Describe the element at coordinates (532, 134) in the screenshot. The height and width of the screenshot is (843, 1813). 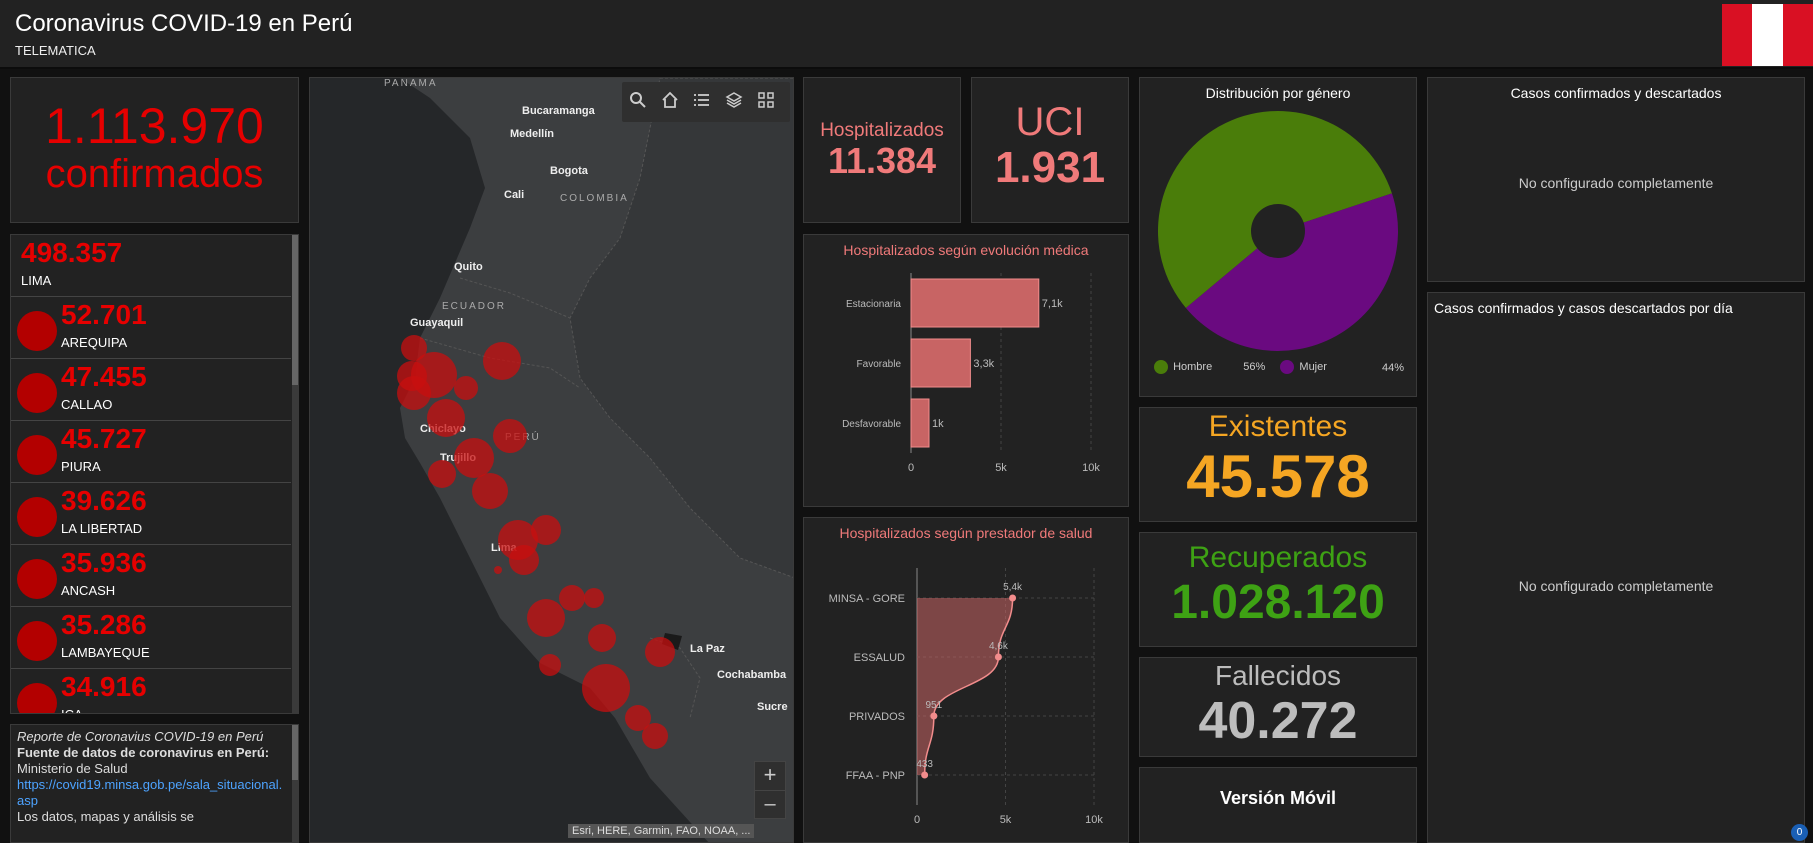
I see `map-label: Medellín` at that location.